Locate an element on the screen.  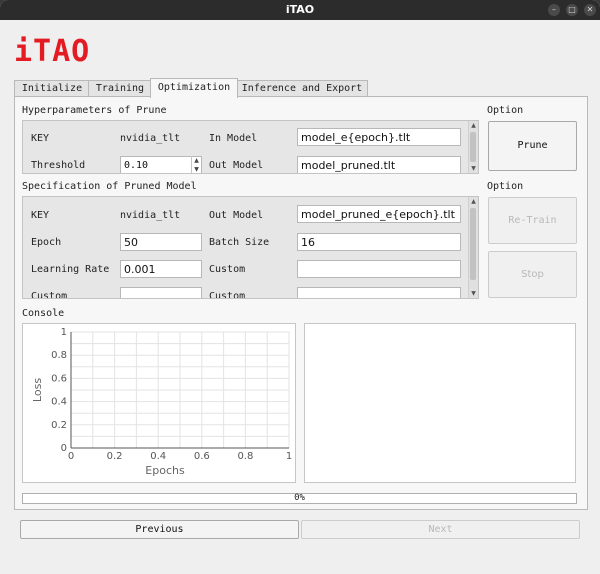
progress-text: 0% is located at coordinates (299, 498).